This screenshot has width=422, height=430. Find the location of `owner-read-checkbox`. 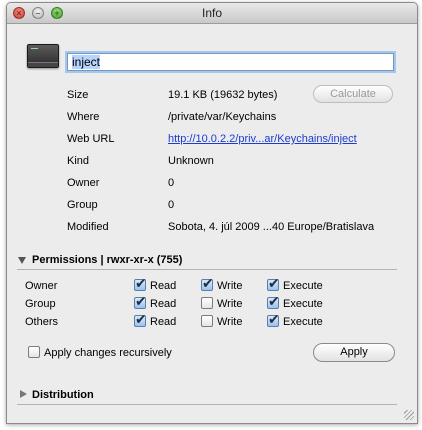

owner-read-checkbox is located at coordinates (140, 284).